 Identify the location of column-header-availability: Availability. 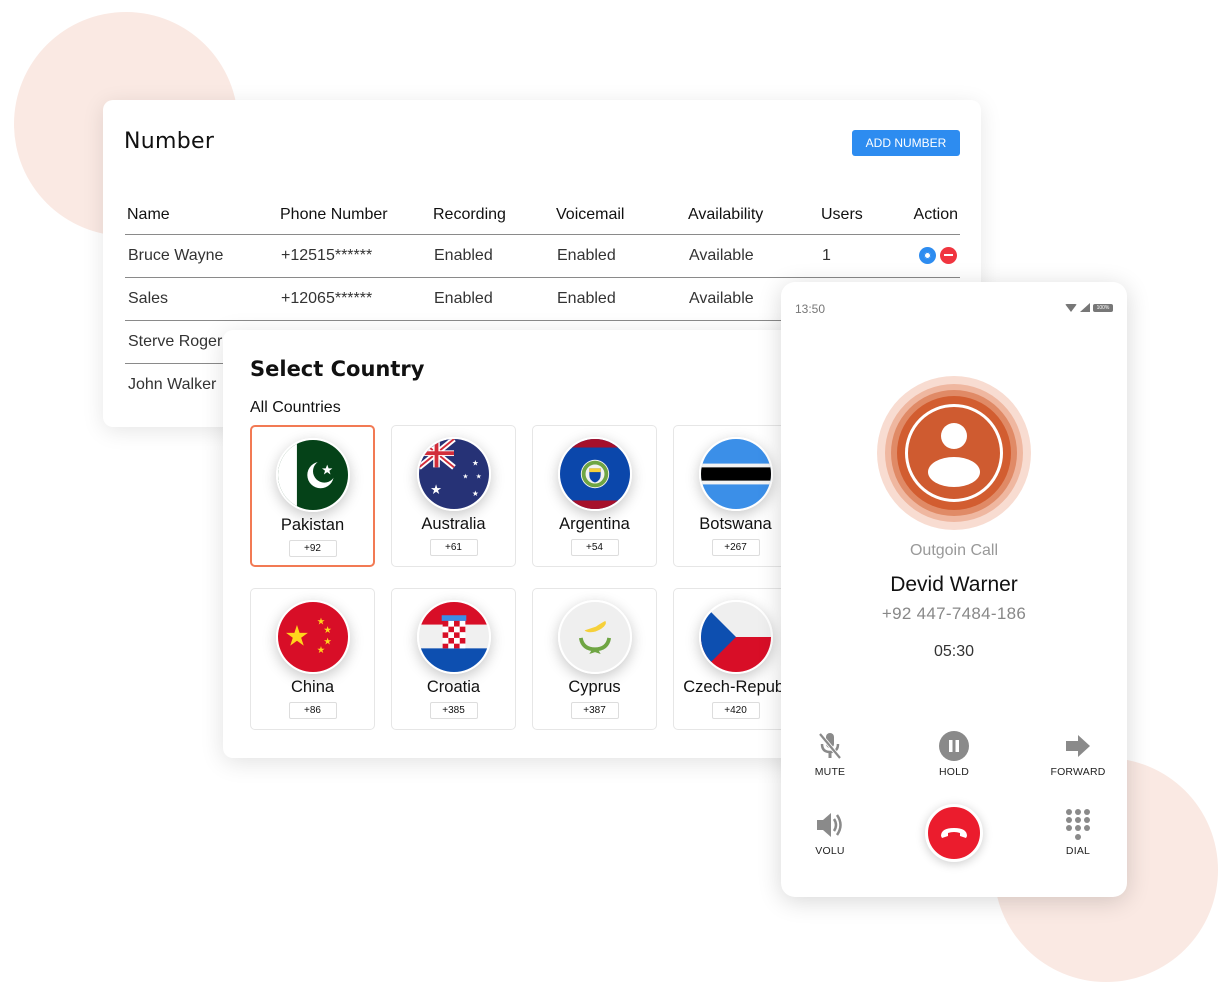
(752, 215).